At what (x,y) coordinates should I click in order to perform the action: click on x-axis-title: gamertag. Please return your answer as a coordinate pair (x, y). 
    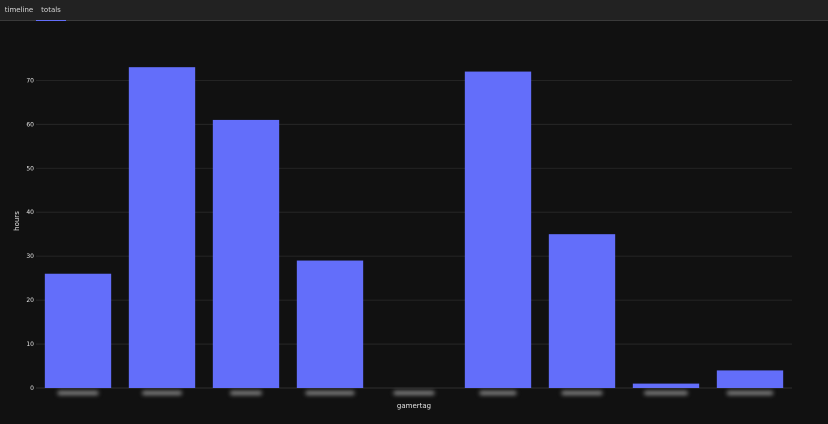
    Looking at the image, I should click on (414, 406).